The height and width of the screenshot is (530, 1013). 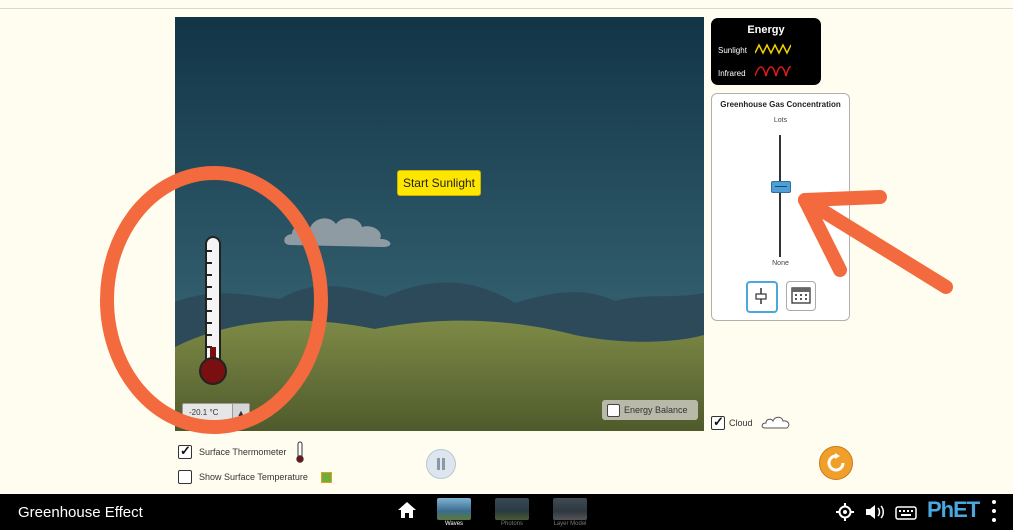 I want to click on reset-all-button, so click(x=836, y=463).